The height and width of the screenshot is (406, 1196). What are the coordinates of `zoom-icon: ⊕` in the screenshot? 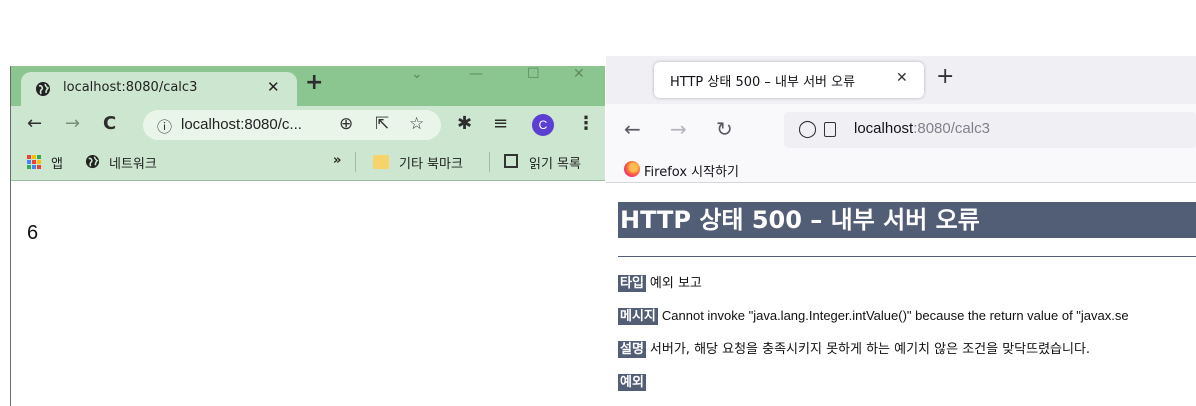 It's located at (346, 124).